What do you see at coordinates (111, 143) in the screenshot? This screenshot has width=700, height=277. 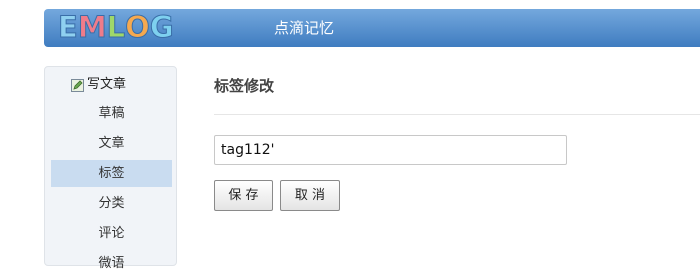 I see `sidebar-item-articles: 文章` at bounding box center [111, 143].